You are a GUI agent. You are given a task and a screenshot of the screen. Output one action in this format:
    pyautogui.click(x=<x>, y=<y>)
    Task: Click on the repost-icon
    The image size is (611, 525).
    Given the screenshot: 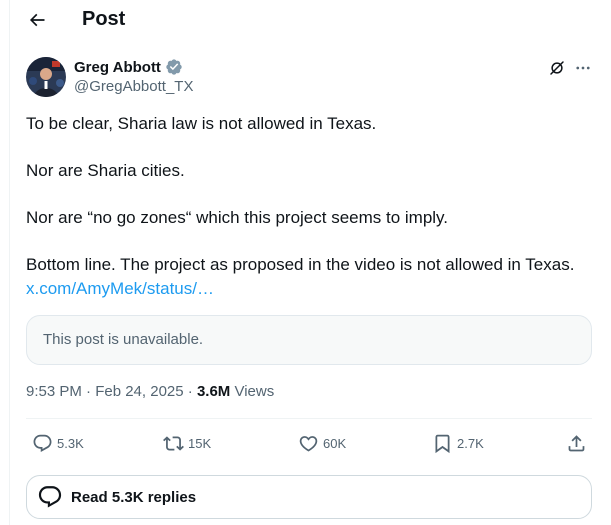 What is the action you would take?
    pyautogui.click(x=173, y=443)
    